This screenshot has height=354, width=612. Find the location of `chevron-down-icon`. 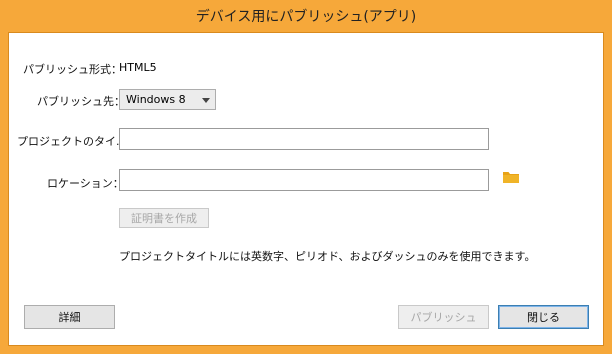

chevron-down-icon is located at coordinates (206, 100).